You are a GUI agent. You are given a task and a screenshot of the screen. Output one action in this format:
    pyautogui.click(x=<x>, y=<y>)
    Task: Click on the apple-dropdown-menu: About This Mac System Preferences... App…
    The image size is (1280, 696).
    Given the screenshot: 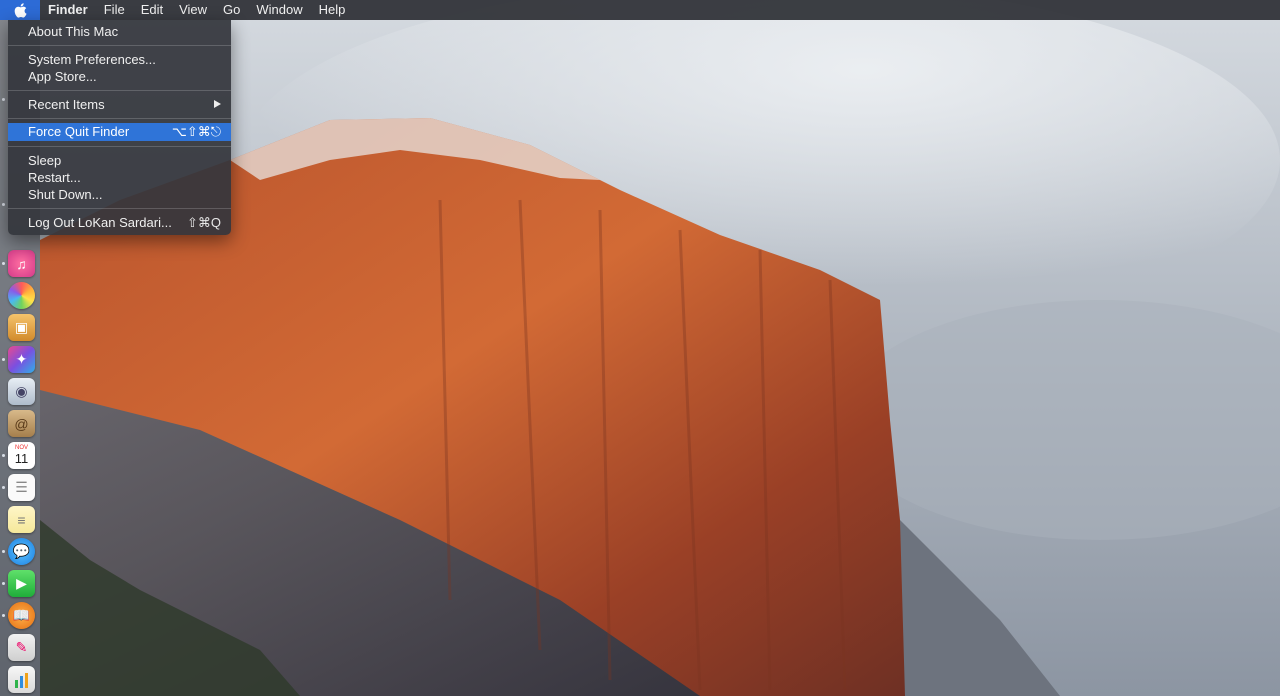 What is the action you would take?
    pyautogui.click(x=119, y=127)
    